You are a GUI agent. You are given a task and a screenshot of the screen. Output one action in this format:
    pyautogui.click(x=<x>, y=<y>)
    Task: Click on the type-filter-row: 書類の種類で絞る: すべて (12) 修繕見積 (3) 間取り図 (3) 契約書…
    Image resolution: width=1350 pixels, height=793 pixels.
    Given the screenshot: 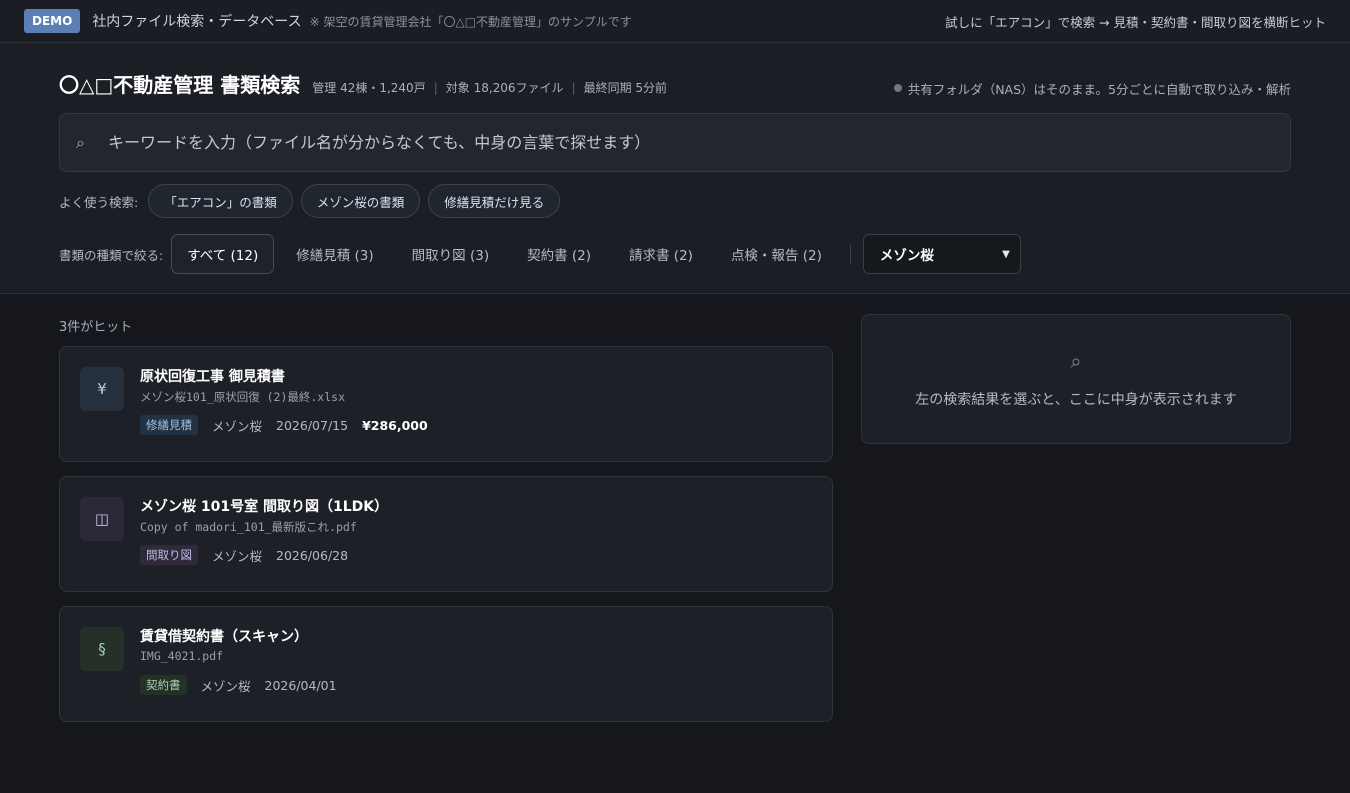 What is the action you would take?
    pyautogui.click(x=675, y=254)
    